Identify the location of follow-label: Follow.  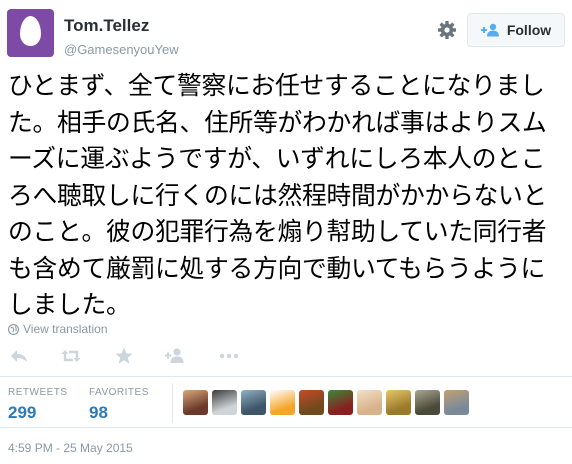
(529, 30).